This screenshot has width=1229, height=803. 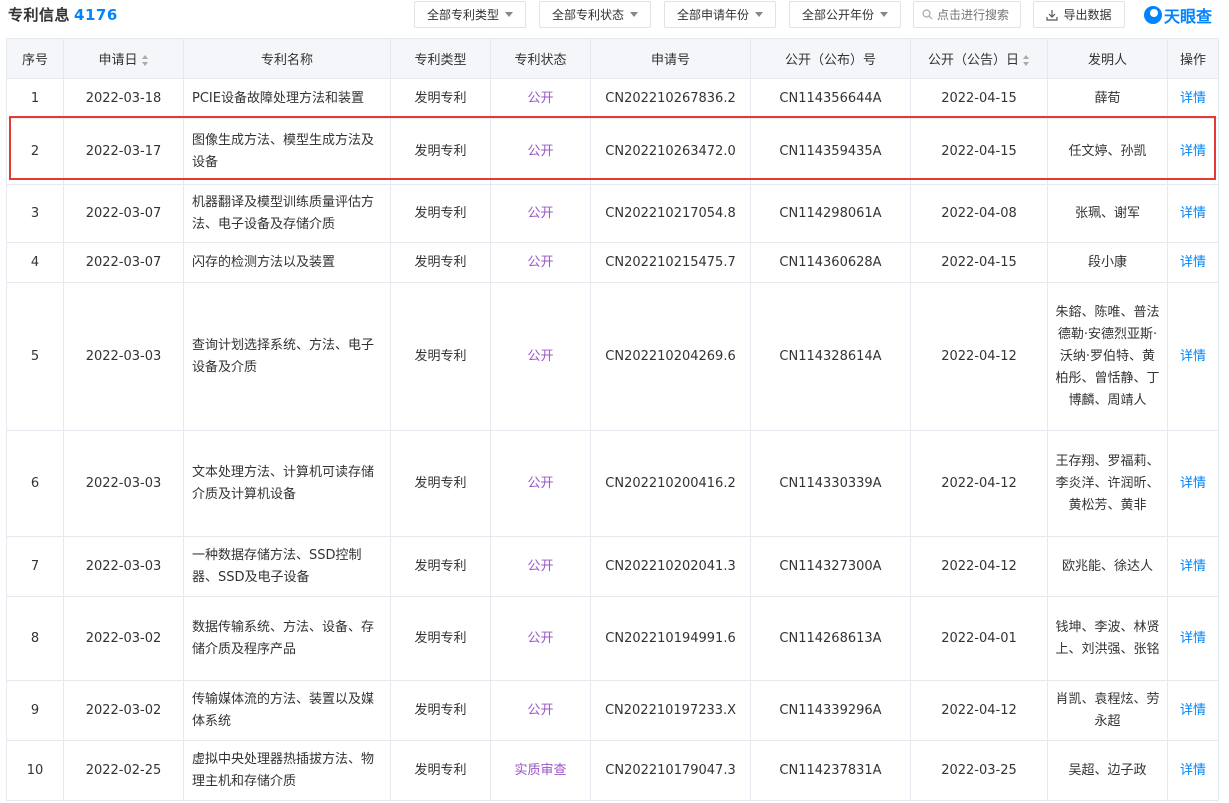 I want to click on cell-inventors: 钱坤、李波、林贤上、刘洪强、张铭, so click(x=1107, y=638).